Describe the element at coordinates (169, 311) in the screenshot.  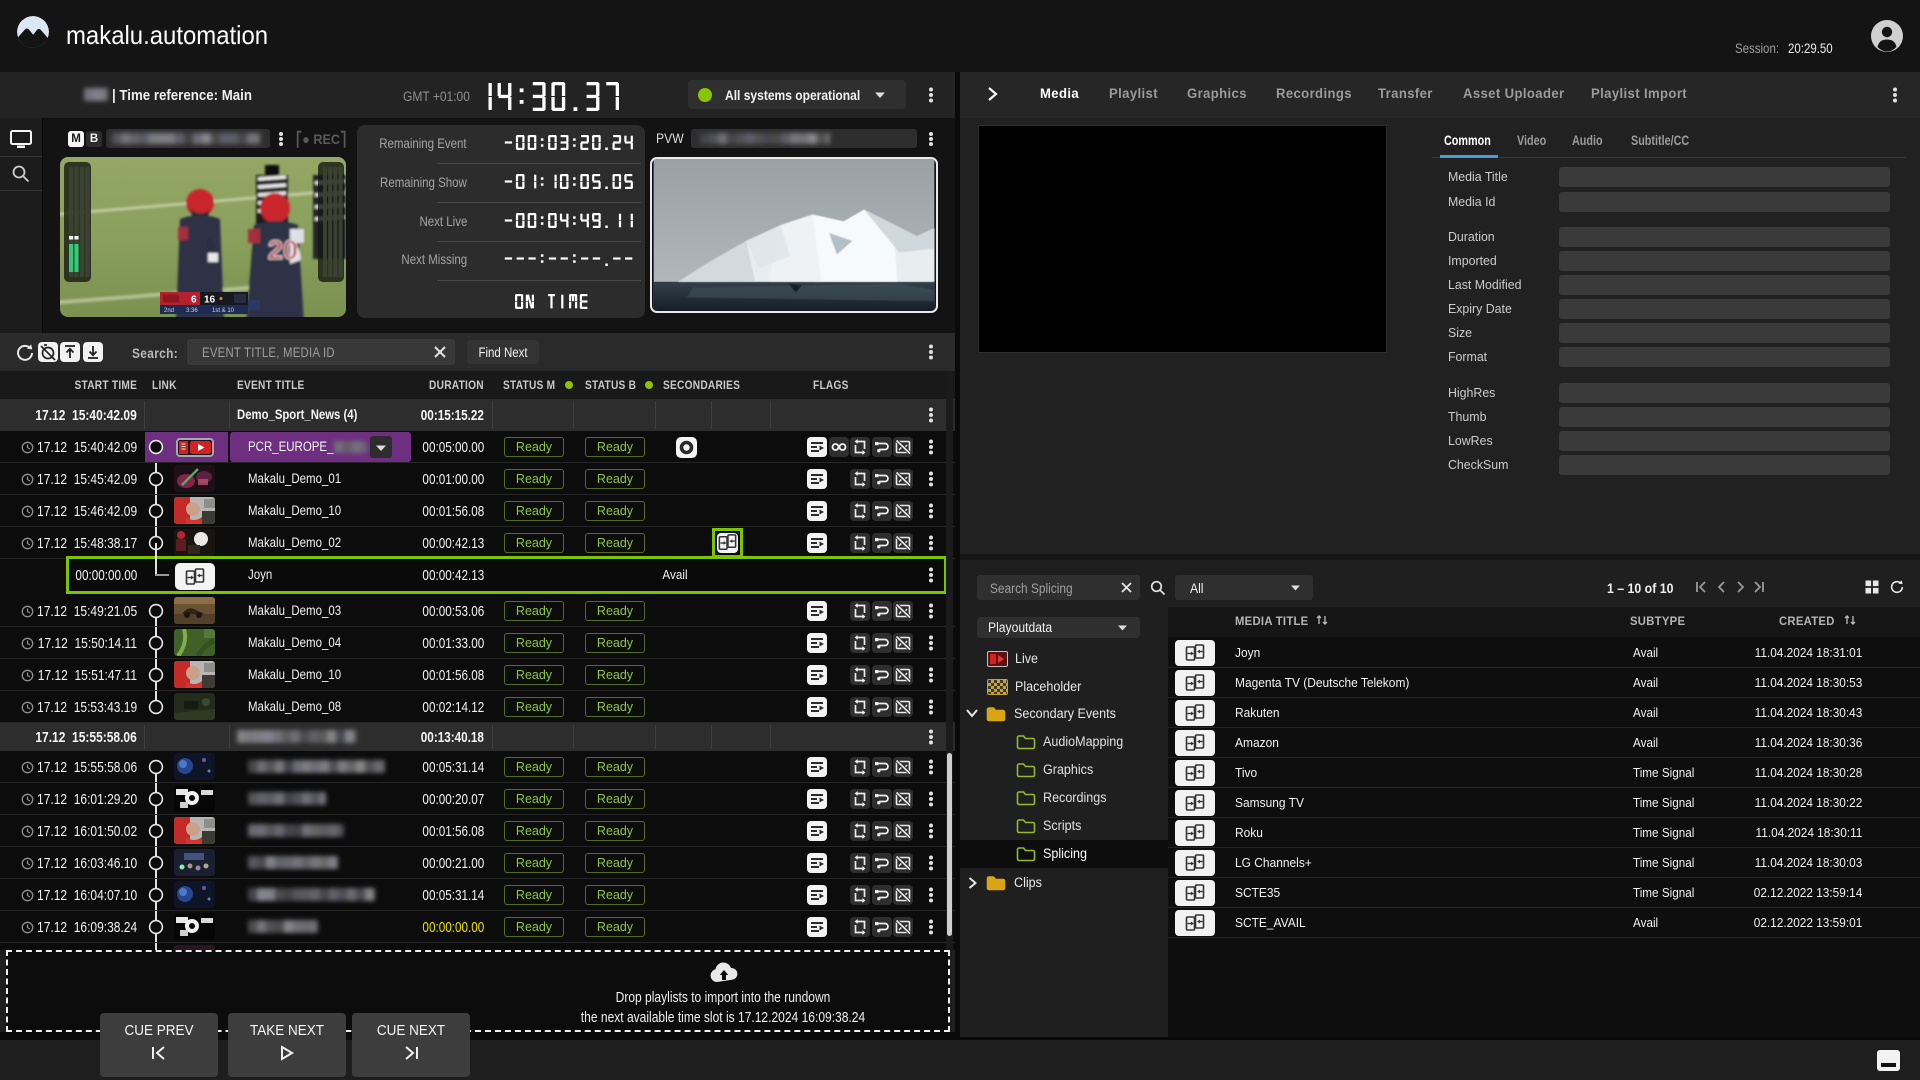
I see `svg-text: 2nd` at that location.